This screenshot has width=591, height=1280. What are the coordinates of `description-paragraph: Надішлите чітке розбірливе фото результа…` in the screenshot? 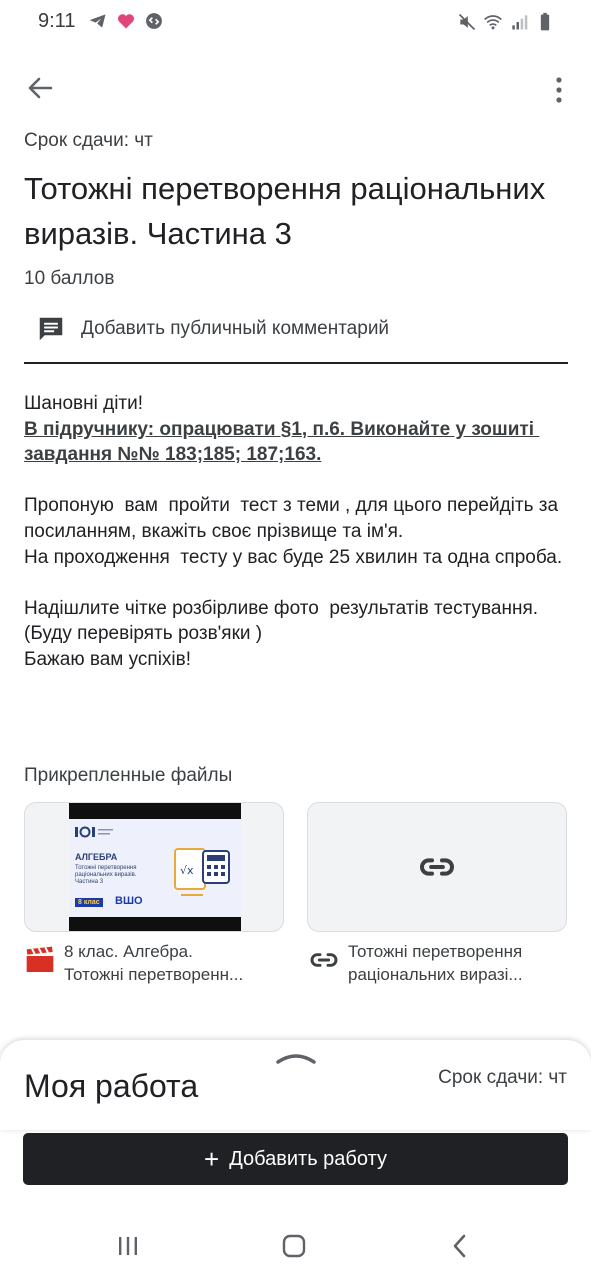 It's located at (281, 621).